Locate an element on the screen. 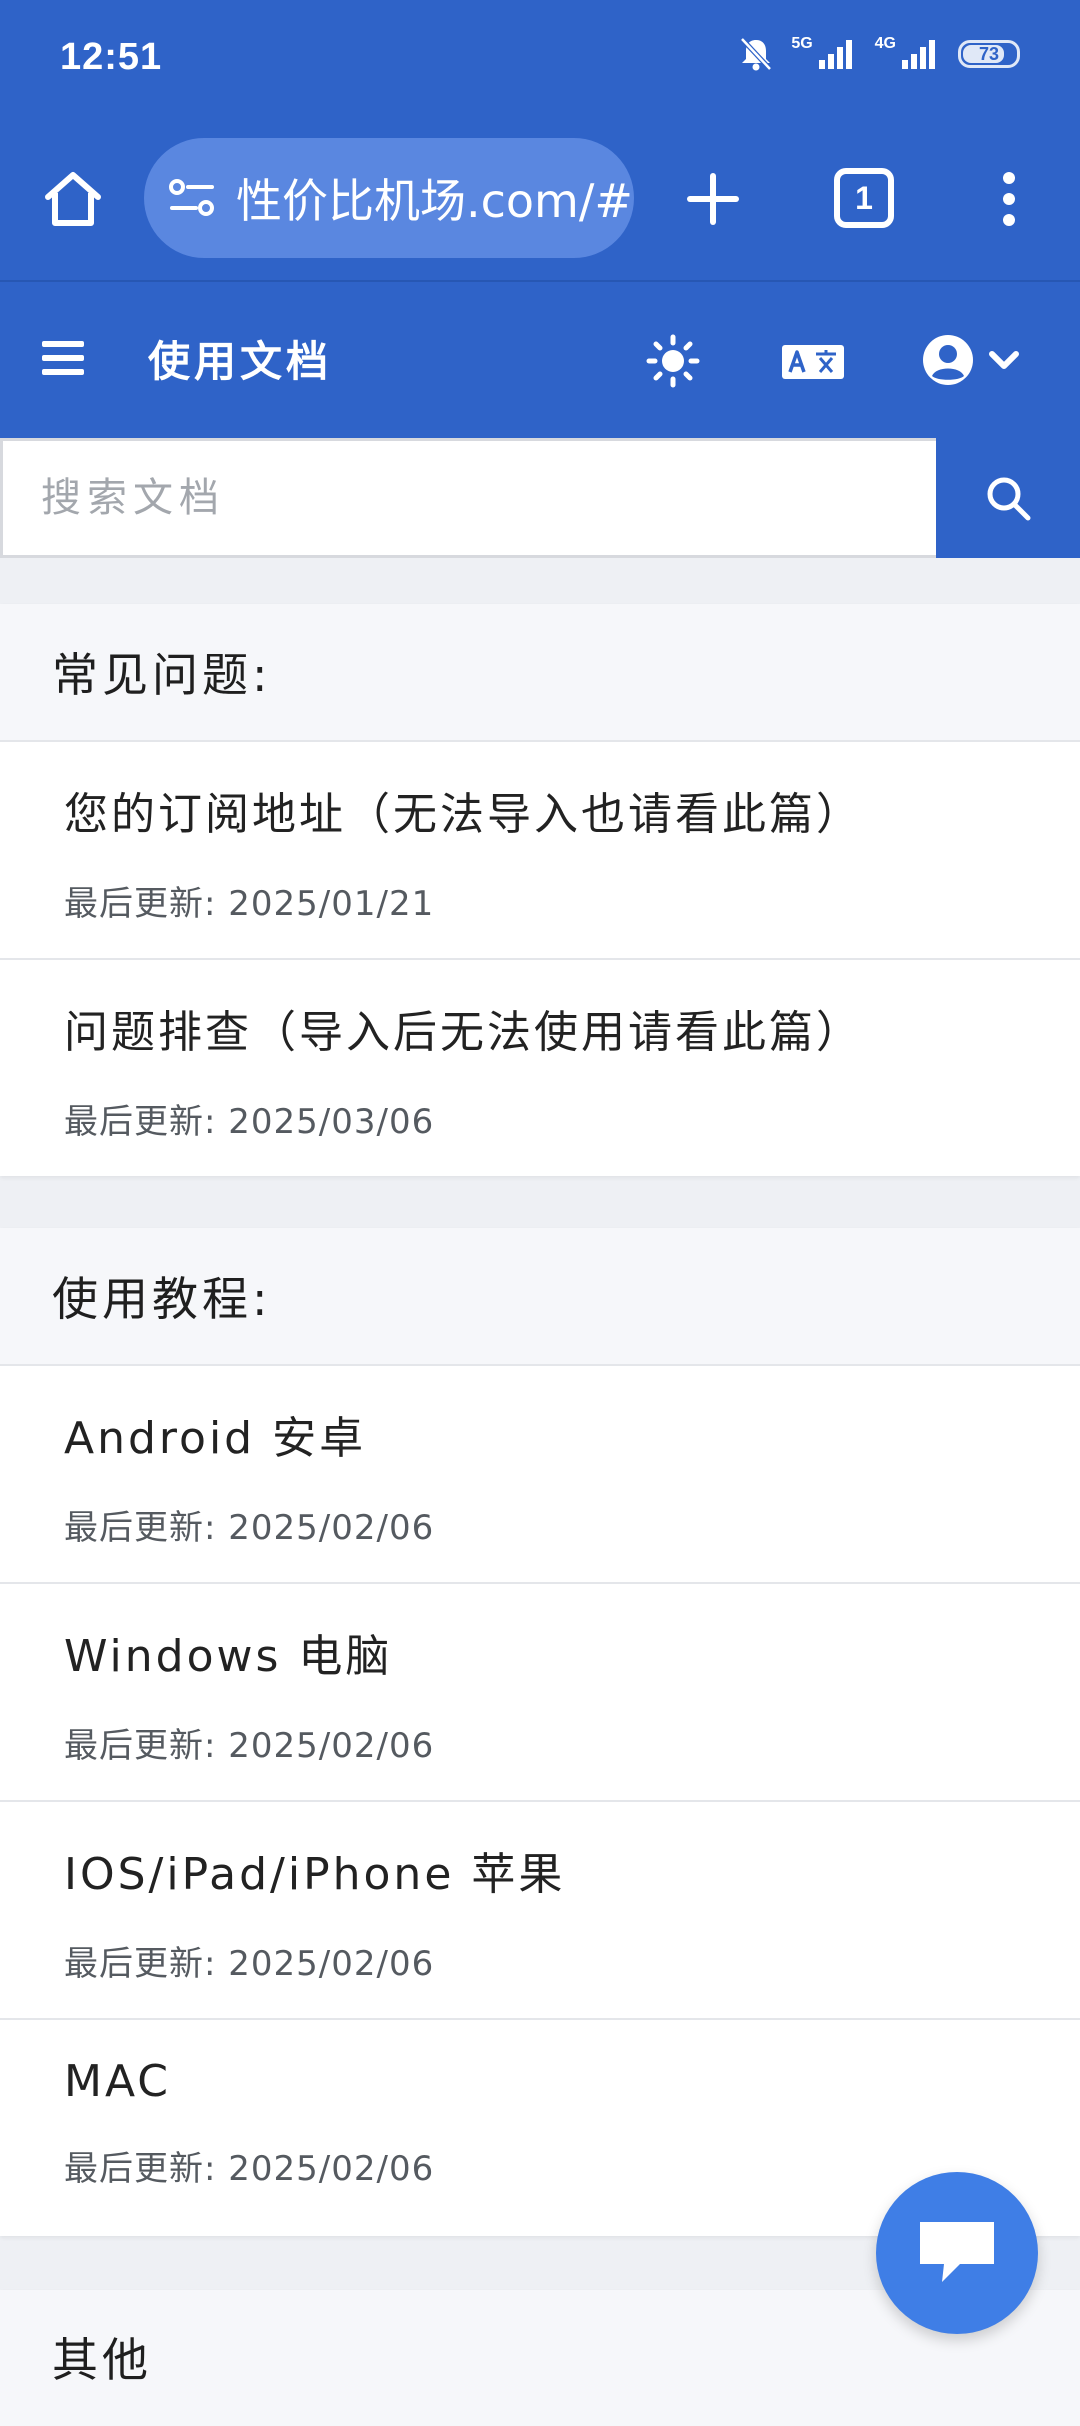  more-menu-button is located at coordinates (1009, 199).